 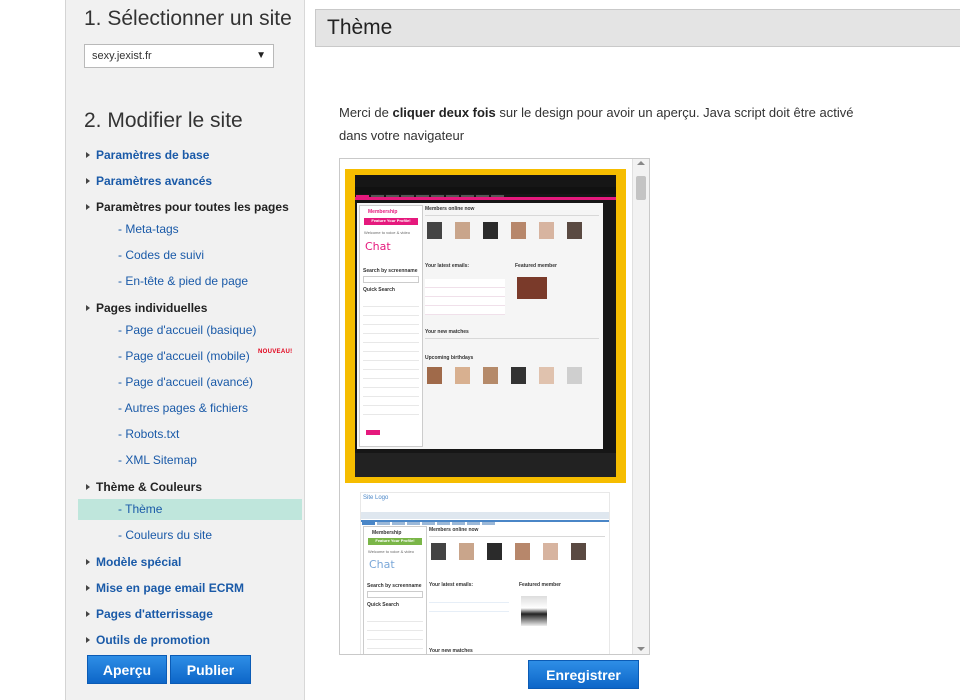 What do you see at coordinates (261, 55) in the screenshot?
I see `chevron-down-icon: ▼` at bounding box center [261, 55].